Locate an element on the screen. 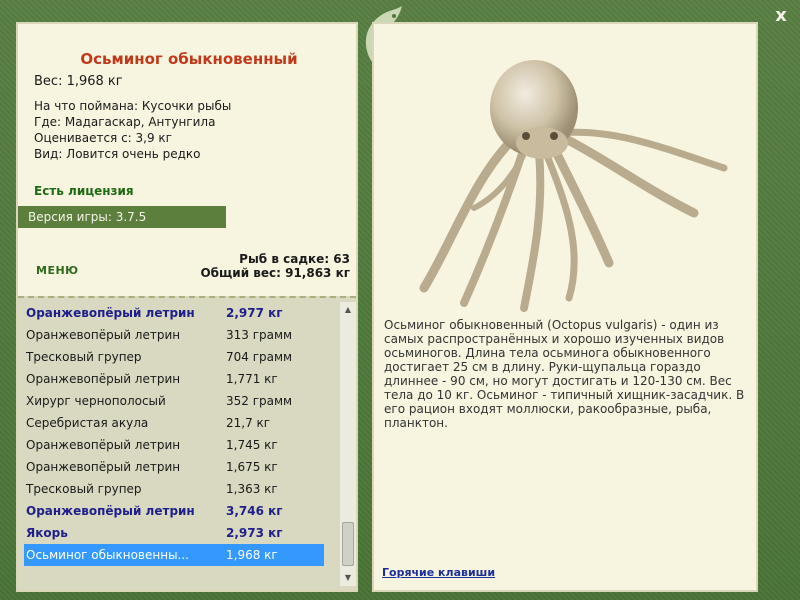  catch-item-weight: 3,746 кг is located at coordinates (254, 511).